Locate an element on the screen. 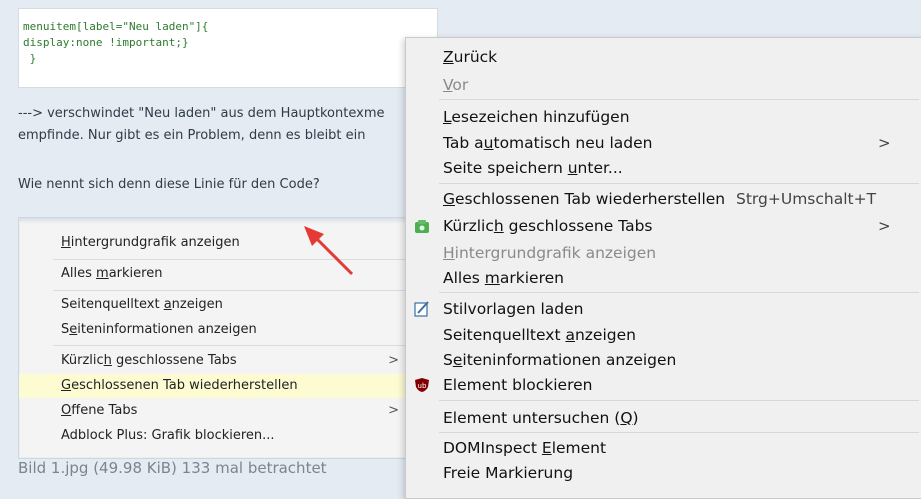  closed-tab-icon is located at coordinates (422, 226).